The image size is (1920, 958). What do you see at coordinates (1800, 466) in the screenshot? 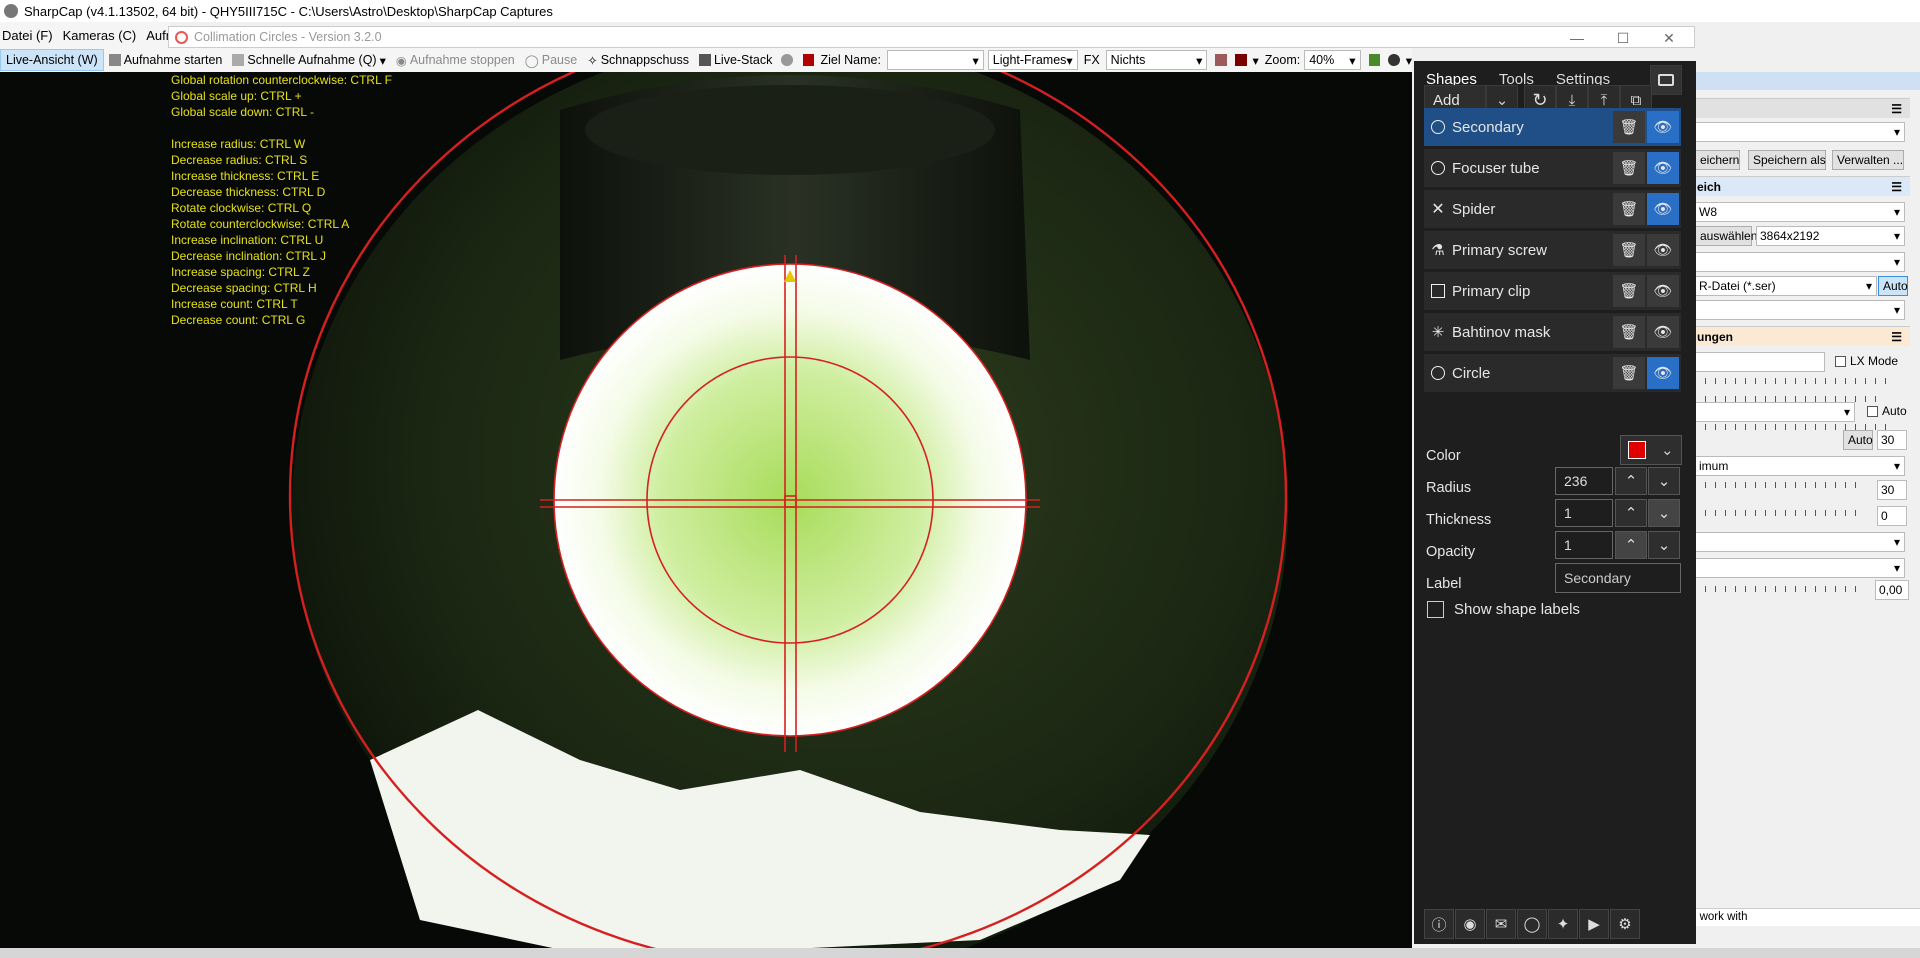
I see `mode-select: imum ▾` at bounding box center [1800, 466].